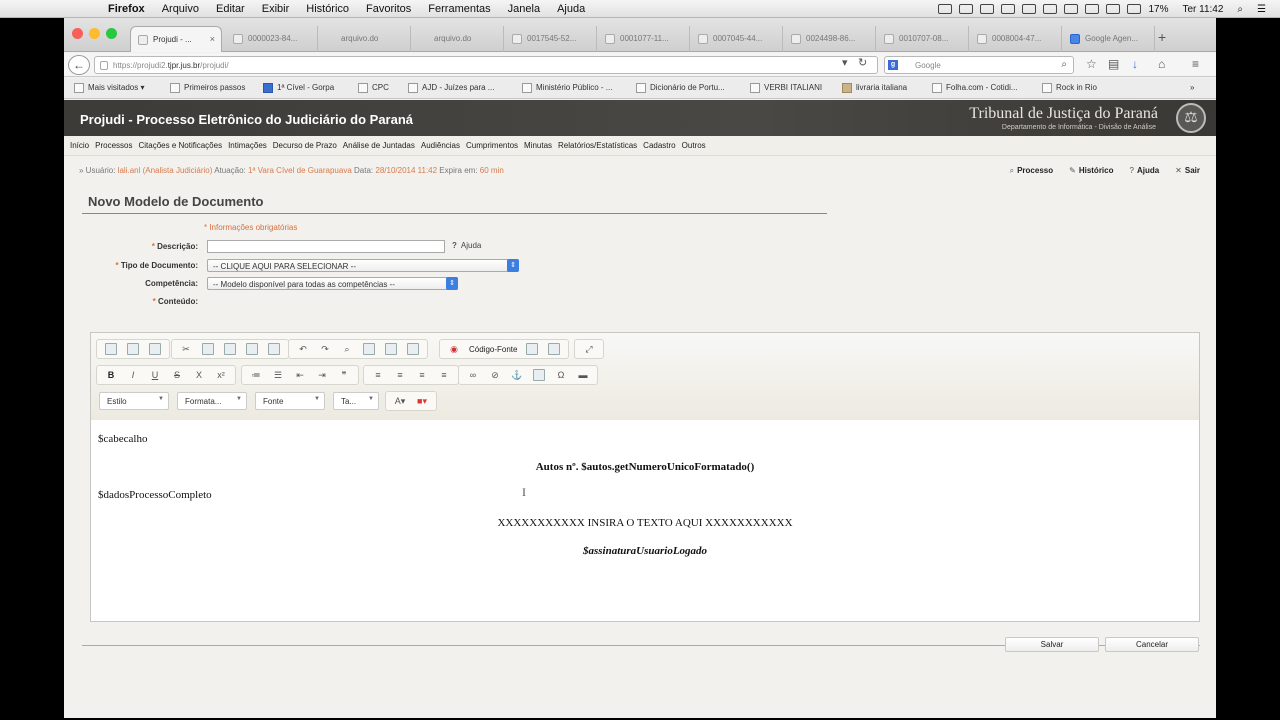 This screenshot has height=720, width=1280. Describe the element at coordinates (862, 62) in the screenshot. I see `reload-icon: ↻` at that location.